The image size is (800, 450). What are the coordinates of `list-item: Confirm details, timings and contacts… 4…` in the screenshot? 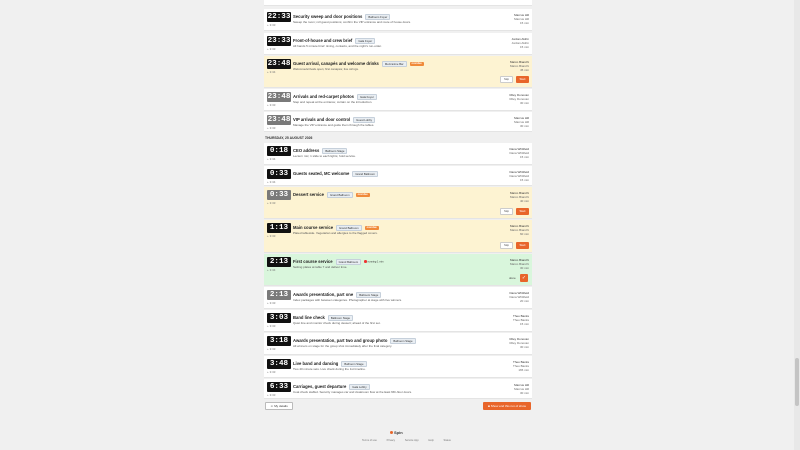 It's located at (398, 3).